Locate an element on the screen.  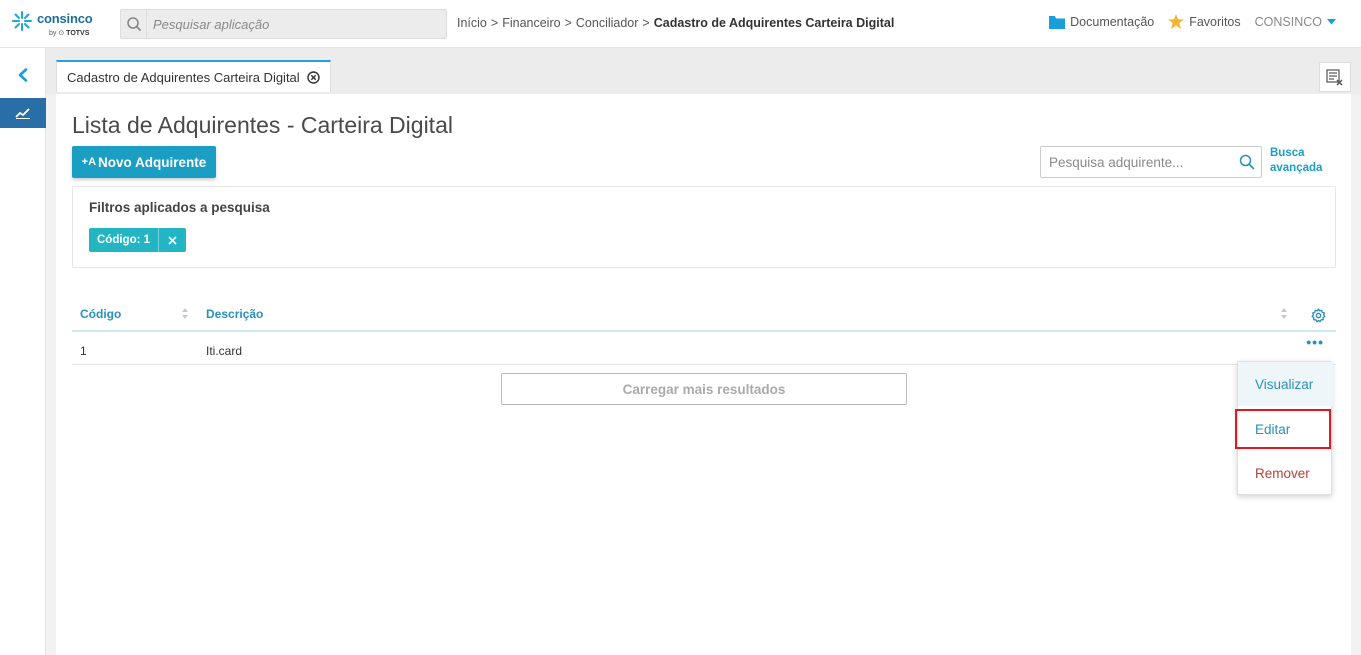
brand-by: by ⊙ TOTVS is located at coordinates (69, 33).